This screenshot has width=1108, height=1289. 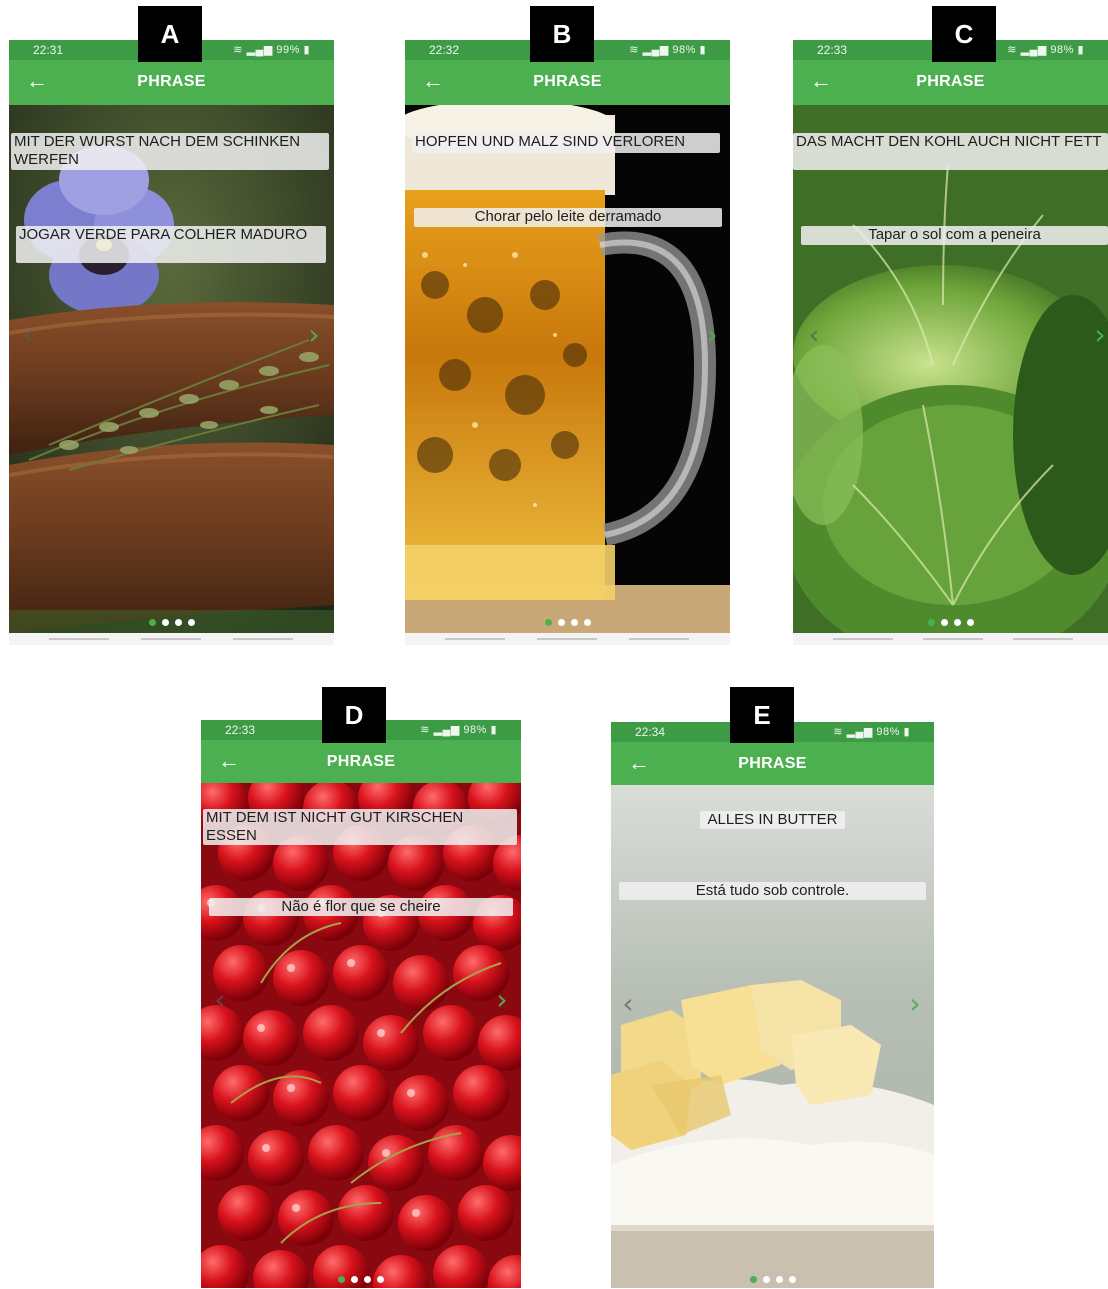 What do you see at coordinates (950, 369) in the screenshot?
I see `cabbage-photo` at bounding box center [950, 369].